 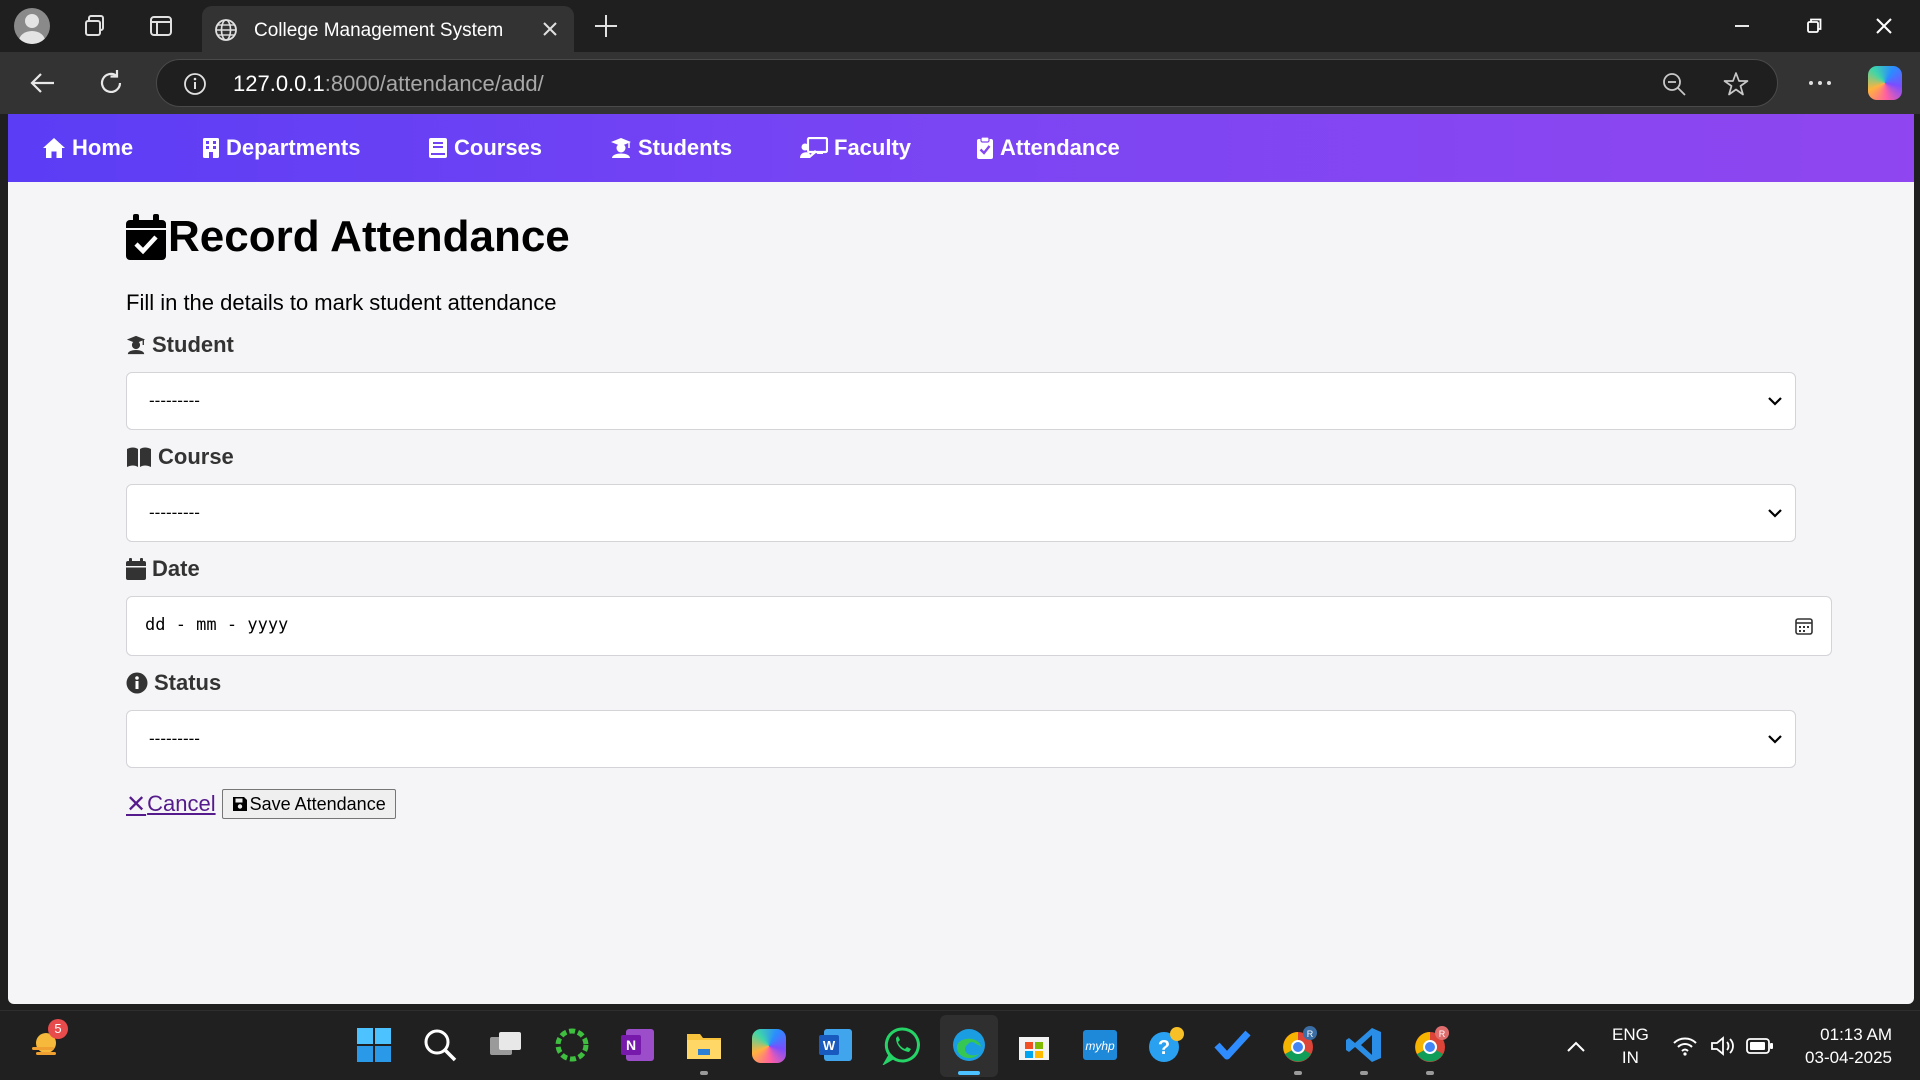 What do you see at coordinates (103, 147) in the screenshot?
I see `nav-home-label: Home` at bounding box center [103, 147].